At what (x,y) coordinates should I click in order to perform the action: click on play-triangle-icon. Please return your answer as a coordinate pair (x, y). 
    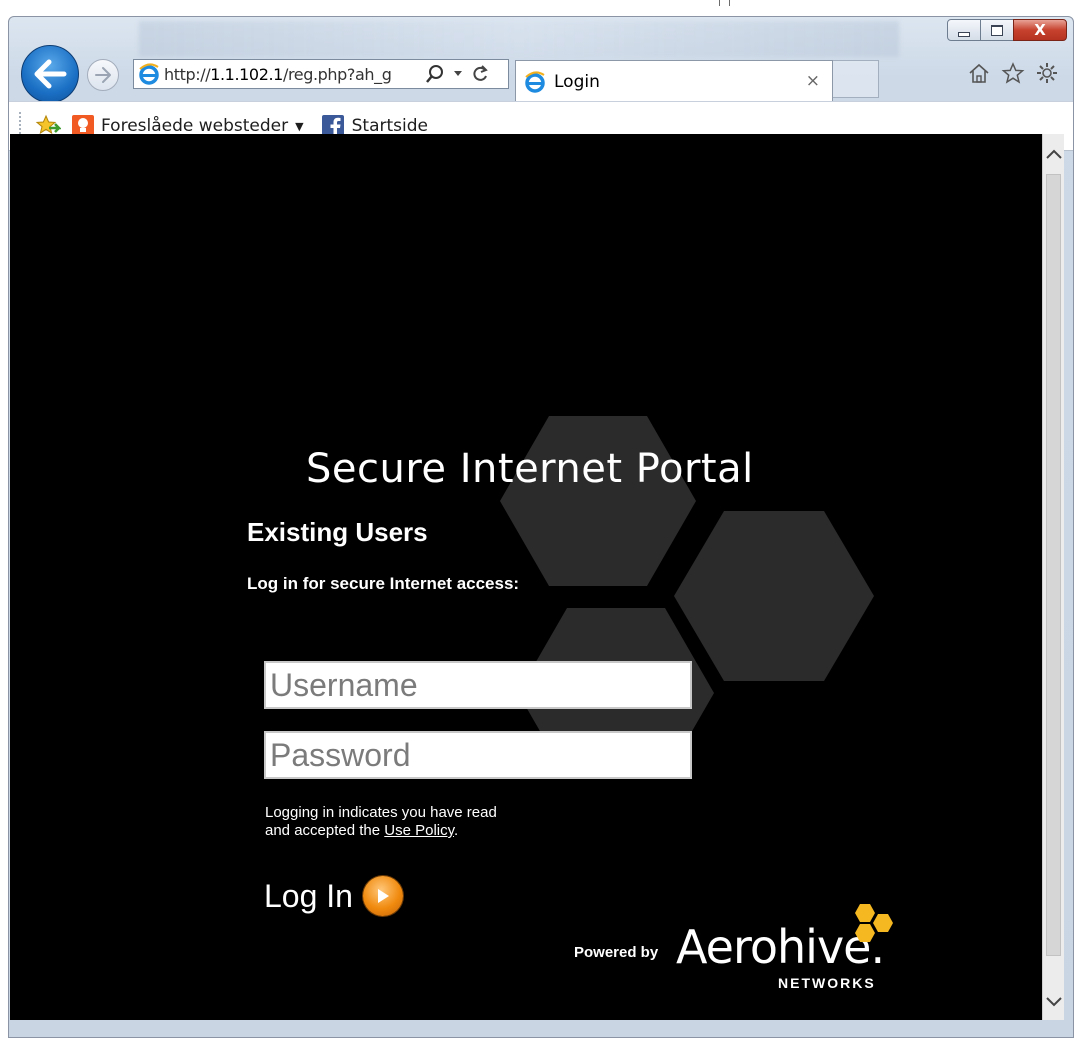
    Looking at the image, I should click on (383, 896).